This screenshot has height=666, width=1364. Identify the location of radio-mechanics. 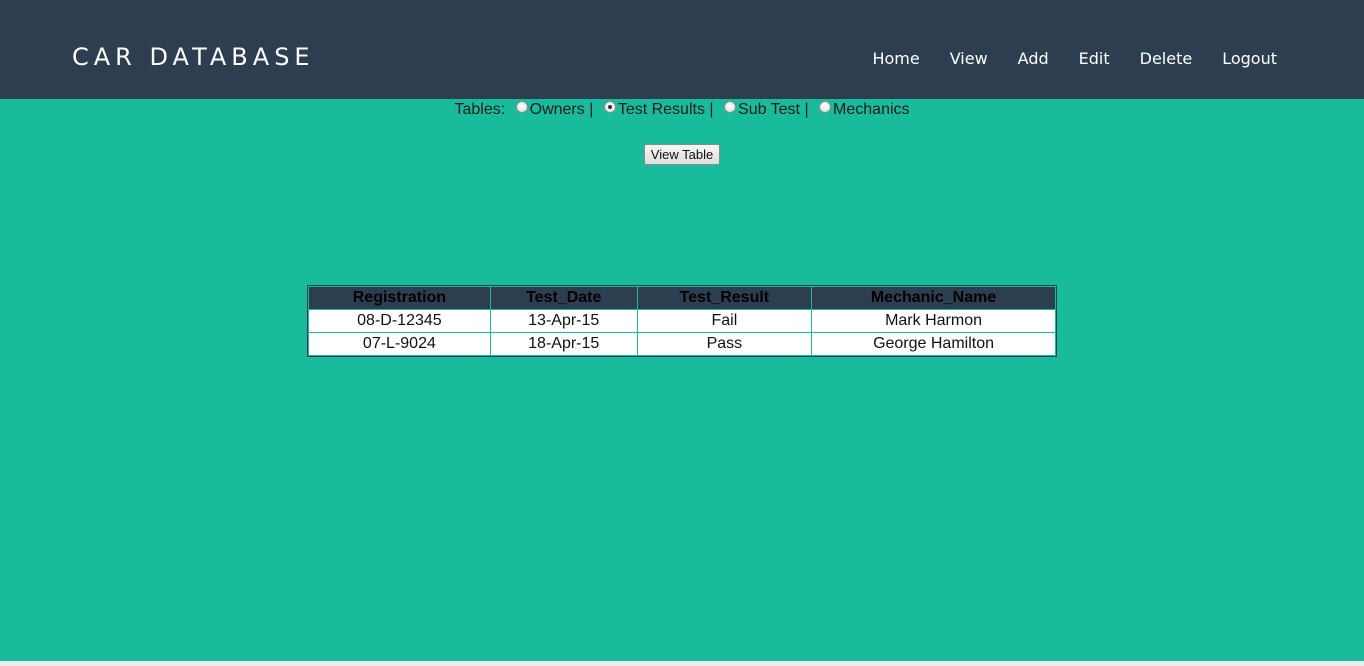
(825, 107).